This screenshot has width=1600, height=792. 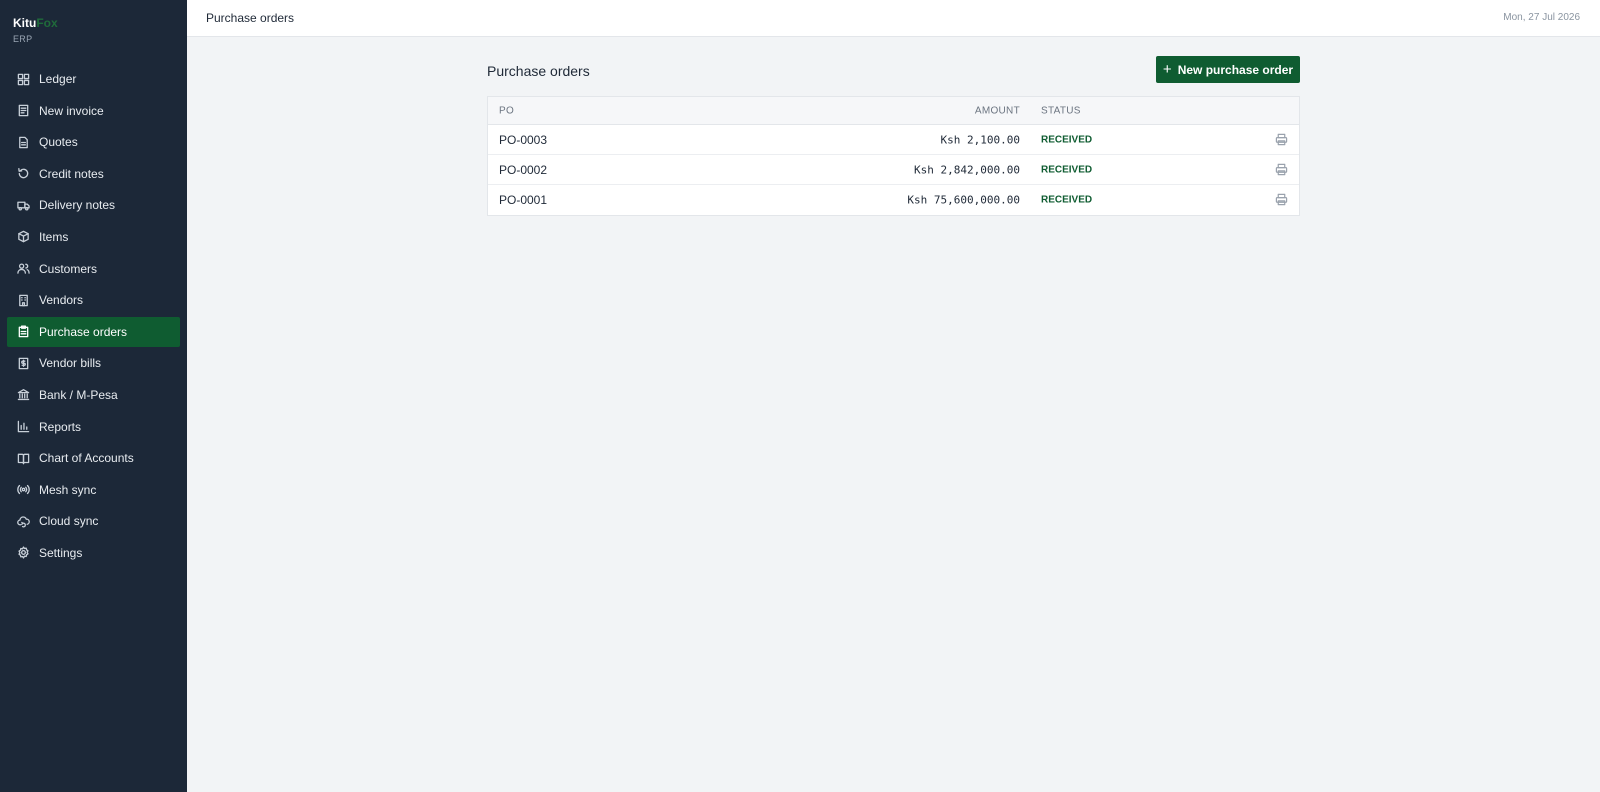 I want to click on sidebar-item-vendor-bills: Vendor bills, so click(x=93, y=363).